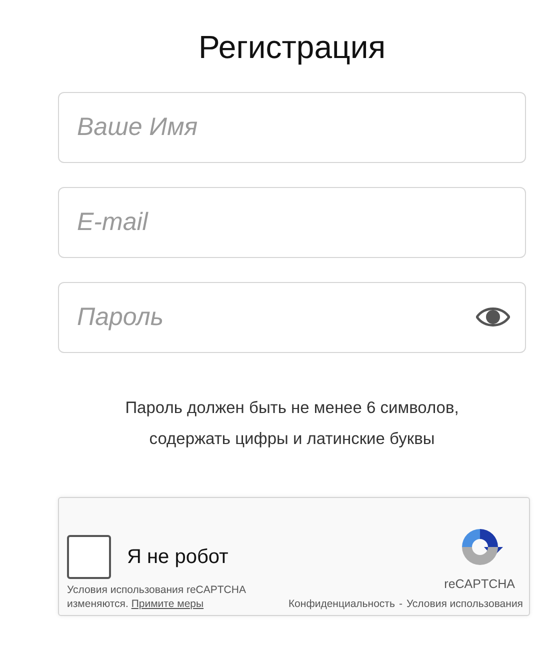 Image resolution: width=556 pixels, height=664 pixels. Describe the element at coordinates (292, 409) in the screenshot. I see `hint-text: Пароль должен быть не менее 6 символов,` at that location.